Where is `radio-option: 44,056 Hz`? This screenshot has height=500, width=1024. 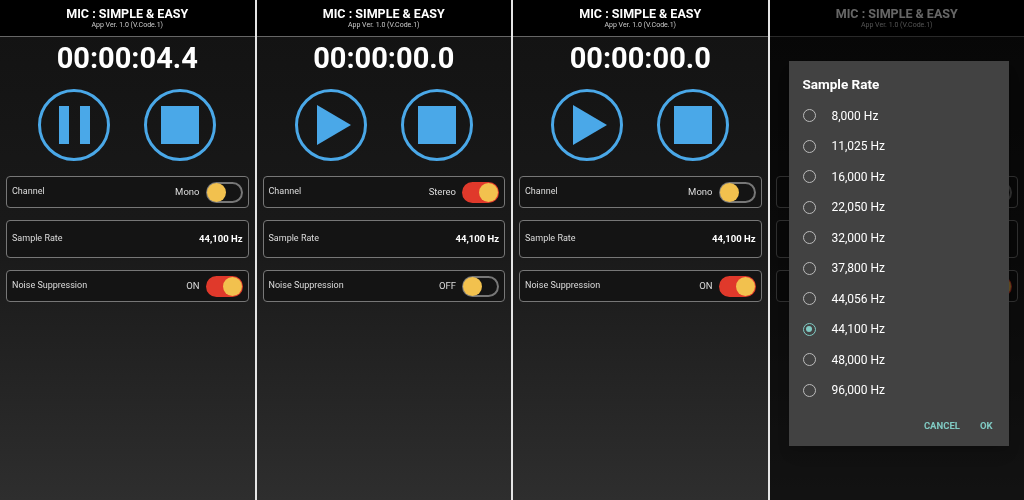
radio-option: 44,056 Hz is located at coordinates (898, 298).